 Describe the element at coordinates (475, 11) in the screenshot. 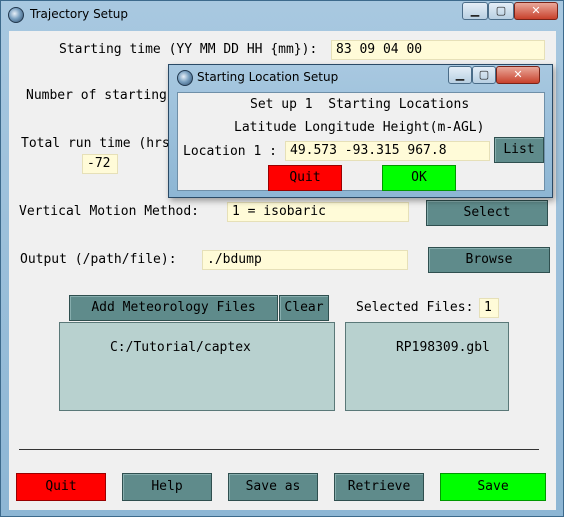

I see `minimize-button: ▁` at that location.